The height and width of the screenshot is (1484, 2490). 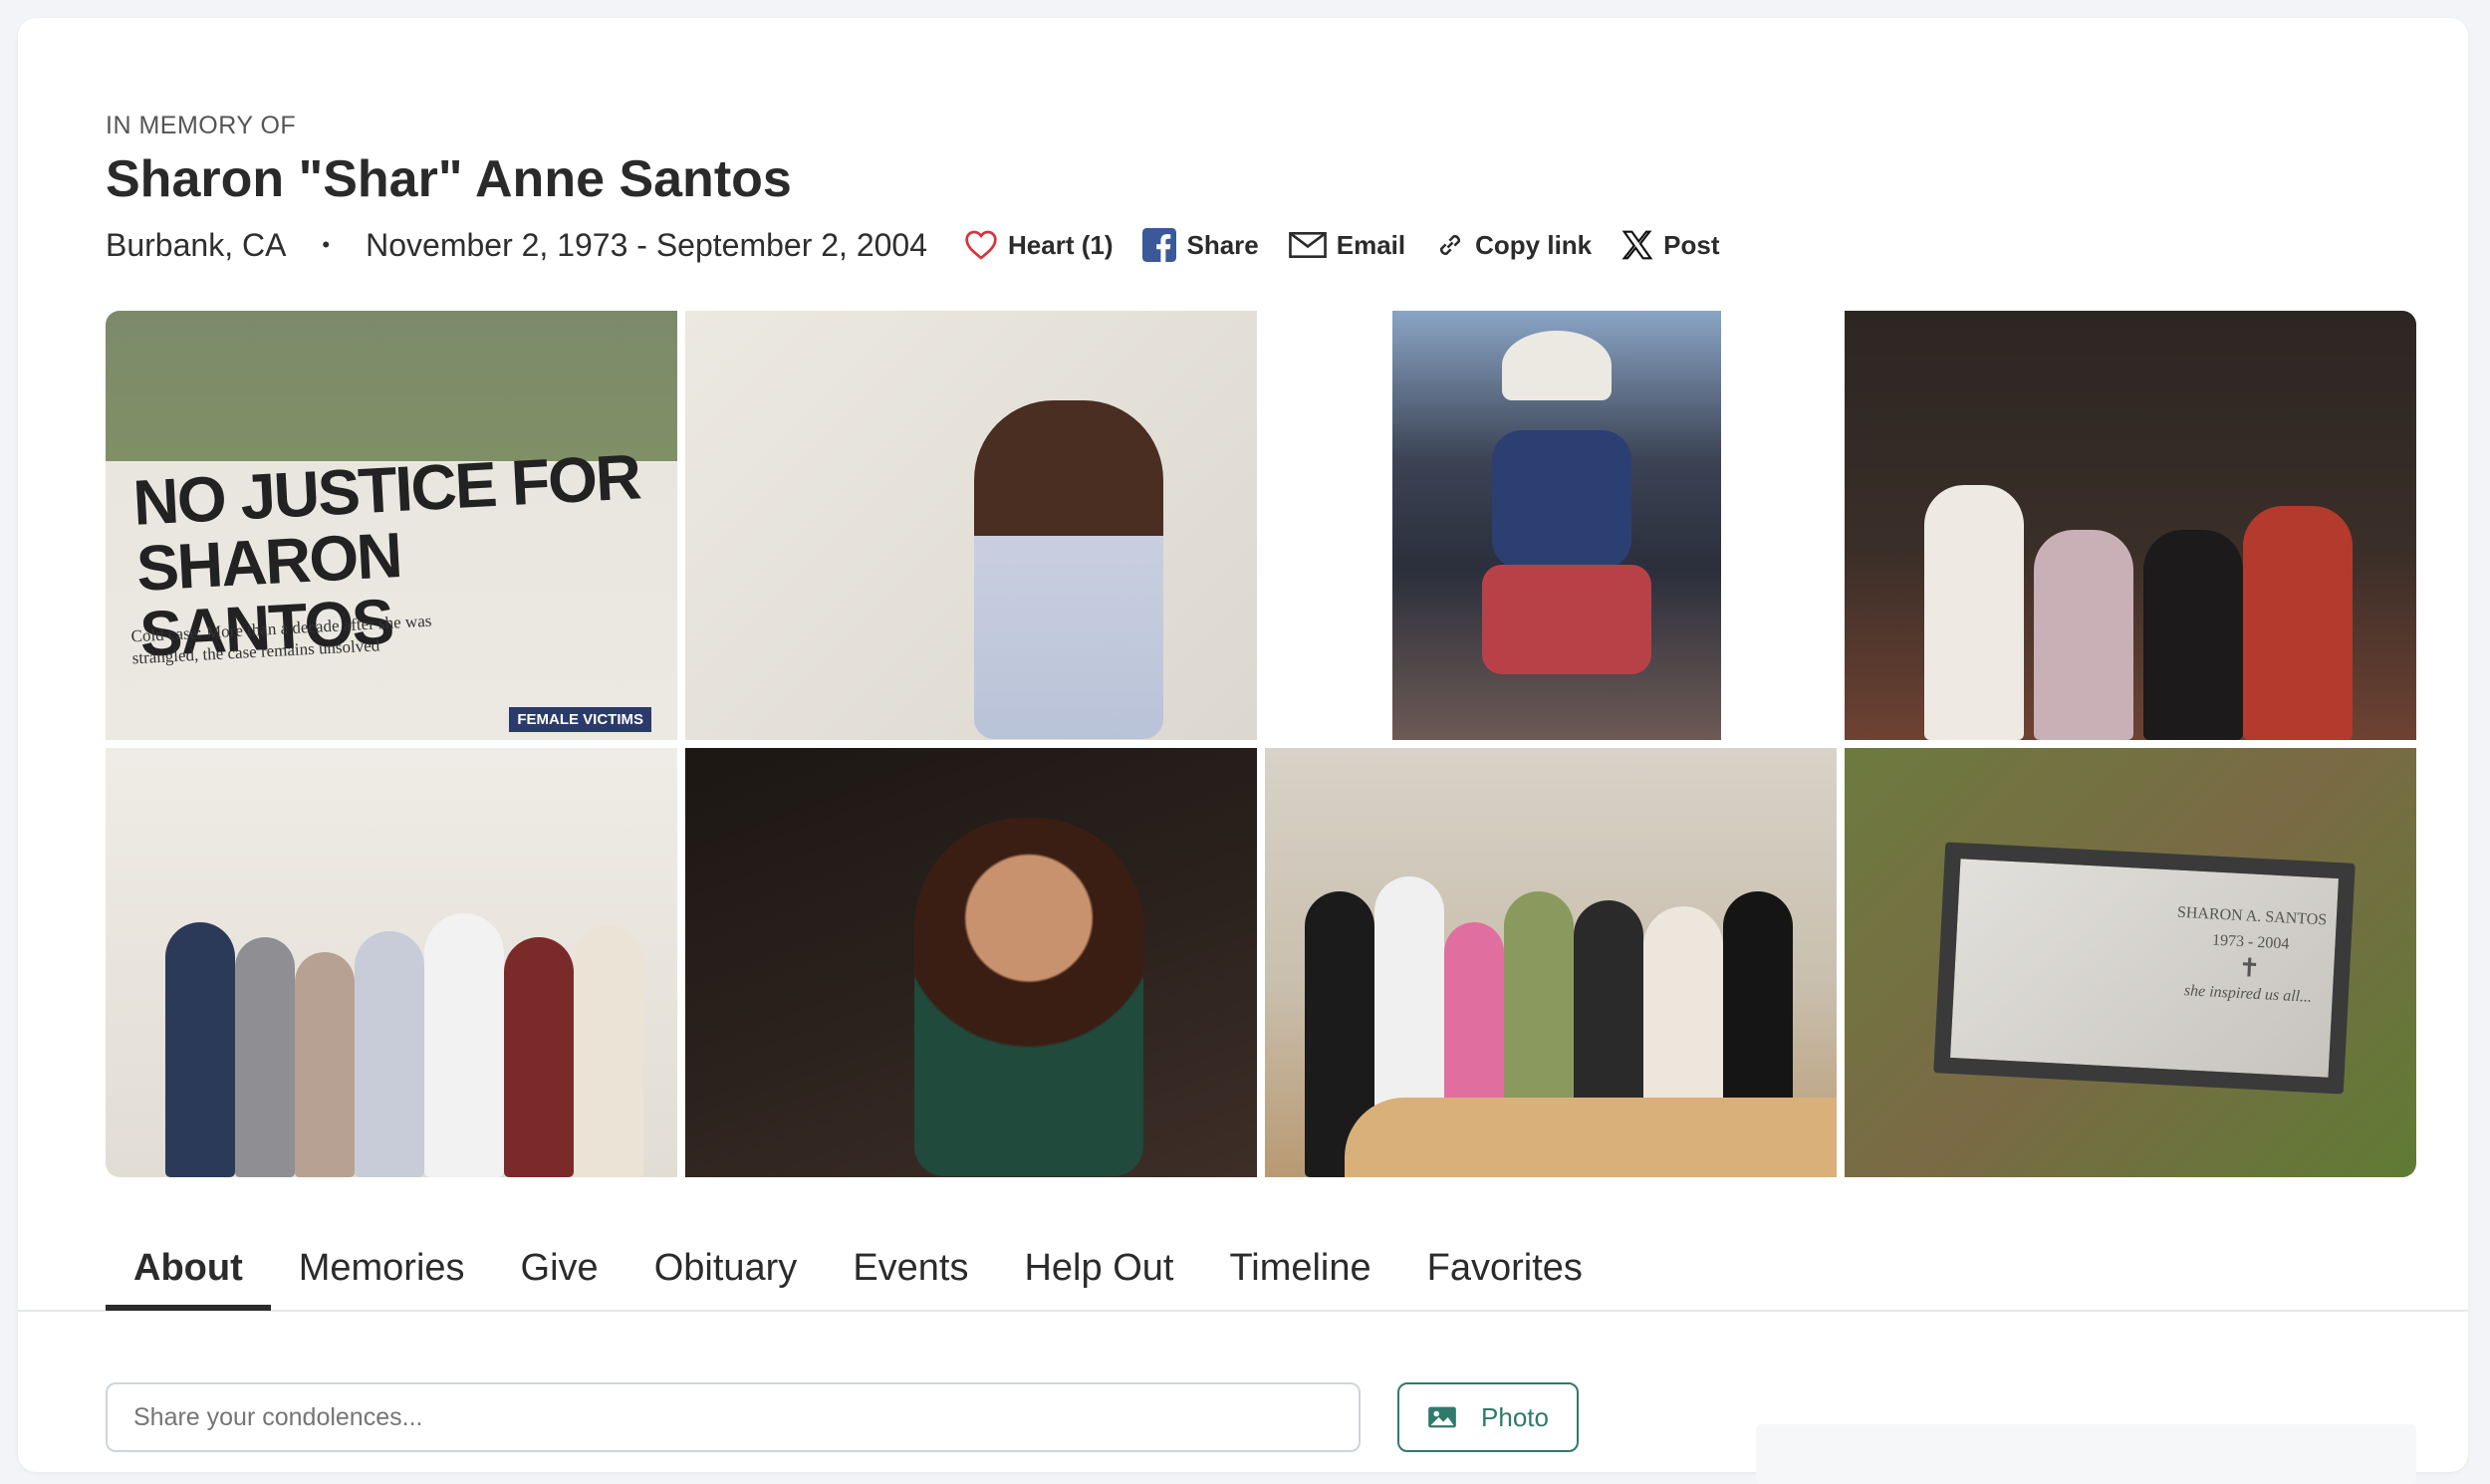 I want to click on photo-restaurant-group, so click(x=1551, y=962).